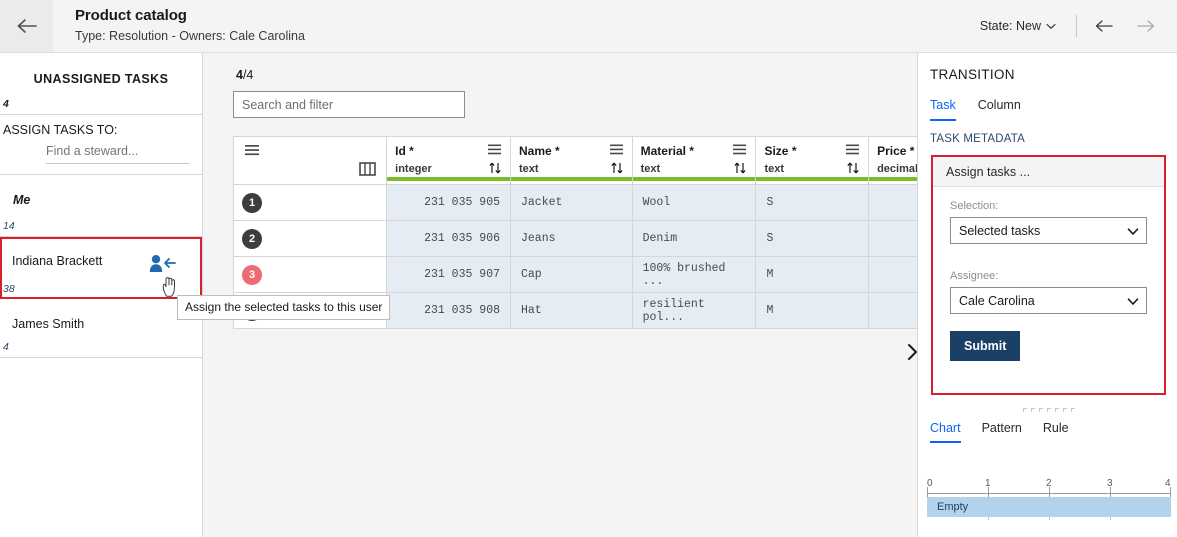  What do you see at coordinates (310, 274) in the screenshot?
I see `row-select-cell: 3` at bounding box center [310, 274].